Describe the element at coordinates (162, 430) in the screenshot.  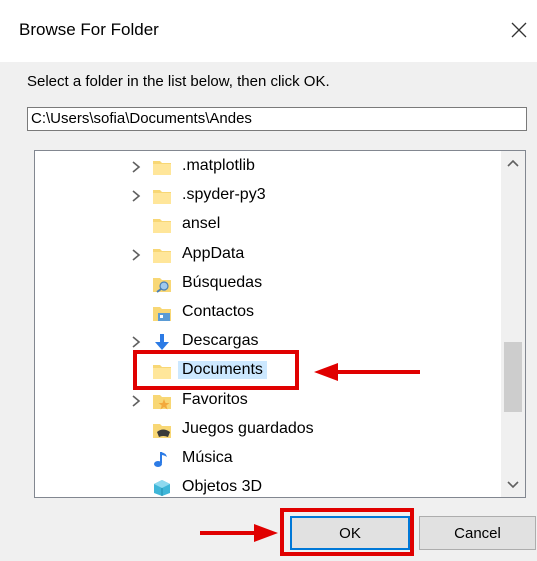
I see `saved-games-icon` at that location.